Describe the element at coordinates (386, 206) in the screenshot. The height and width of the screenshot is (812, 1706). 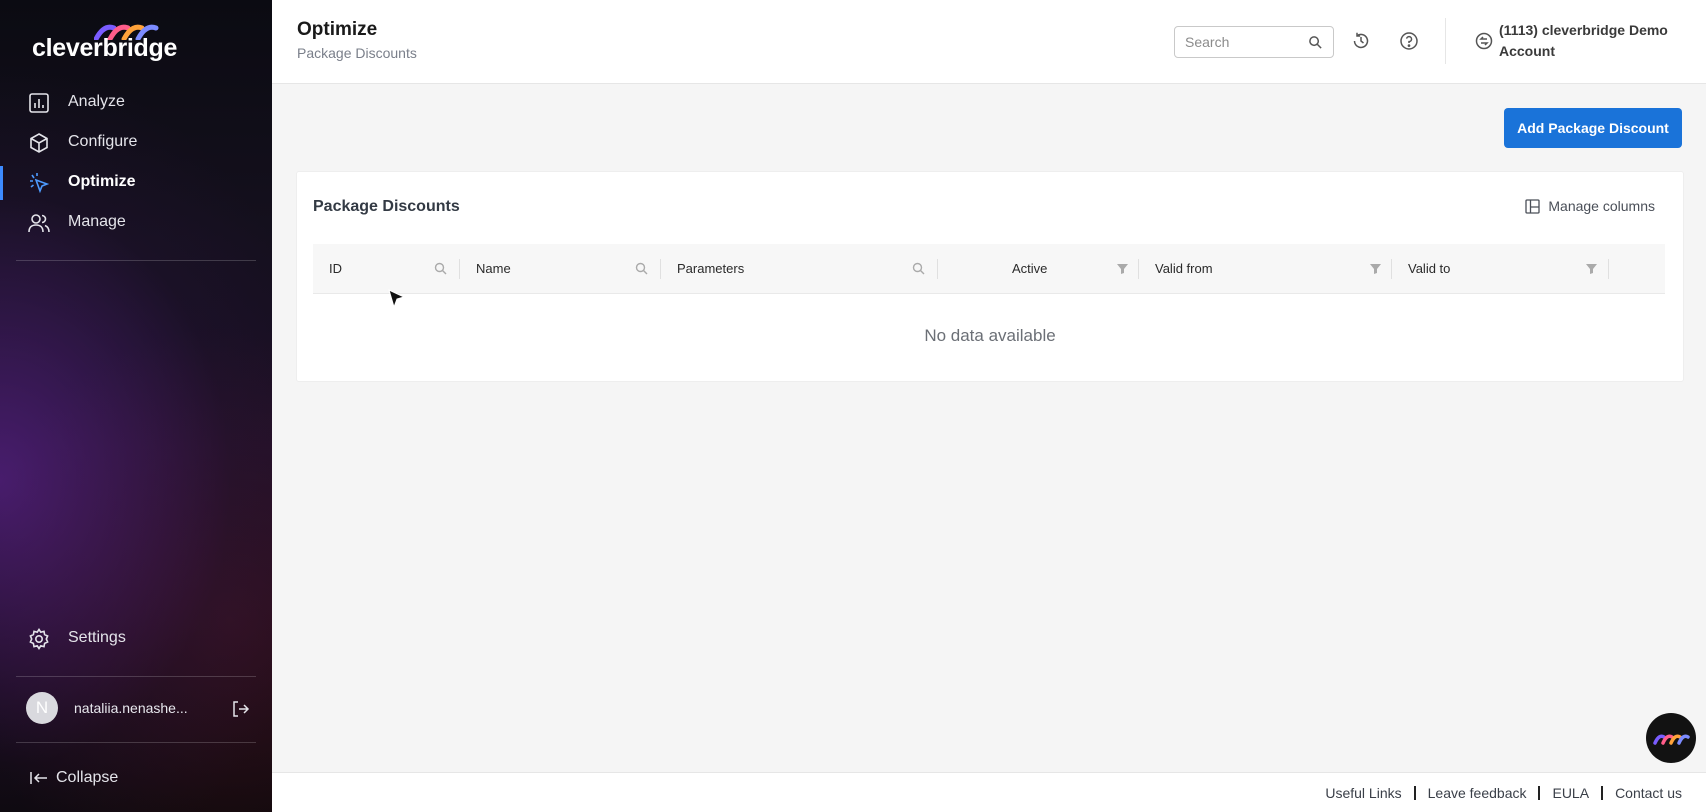
I see `card-title: Package Discounts` at that location.